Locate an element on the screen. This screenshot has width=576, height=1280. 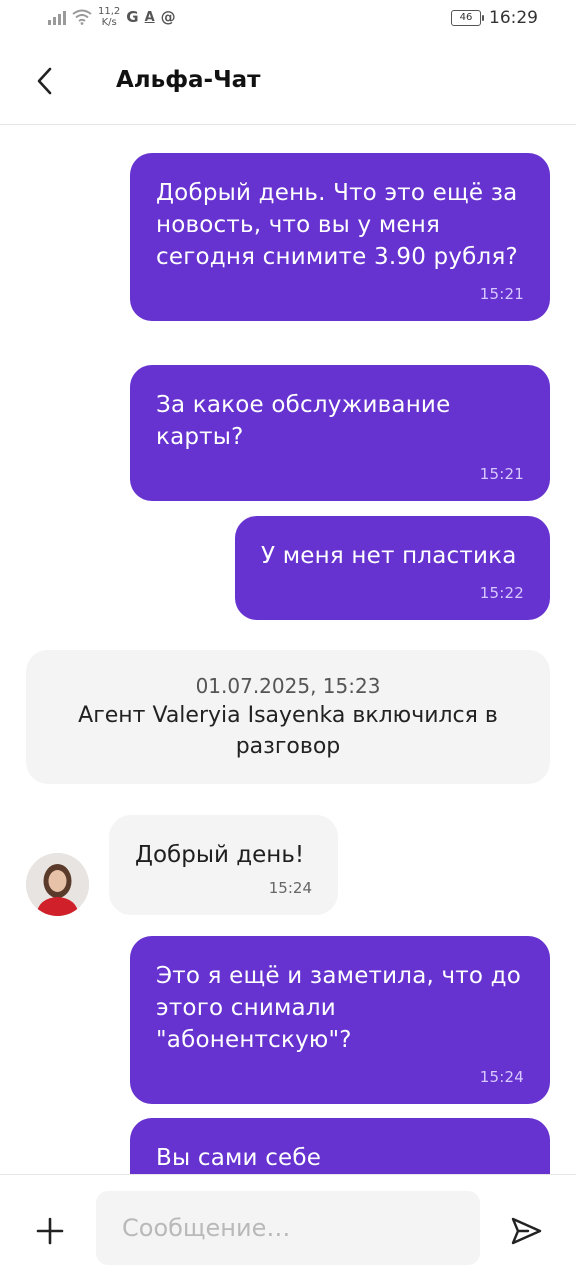
translate-icon: A is located at coordinates (149, 17).